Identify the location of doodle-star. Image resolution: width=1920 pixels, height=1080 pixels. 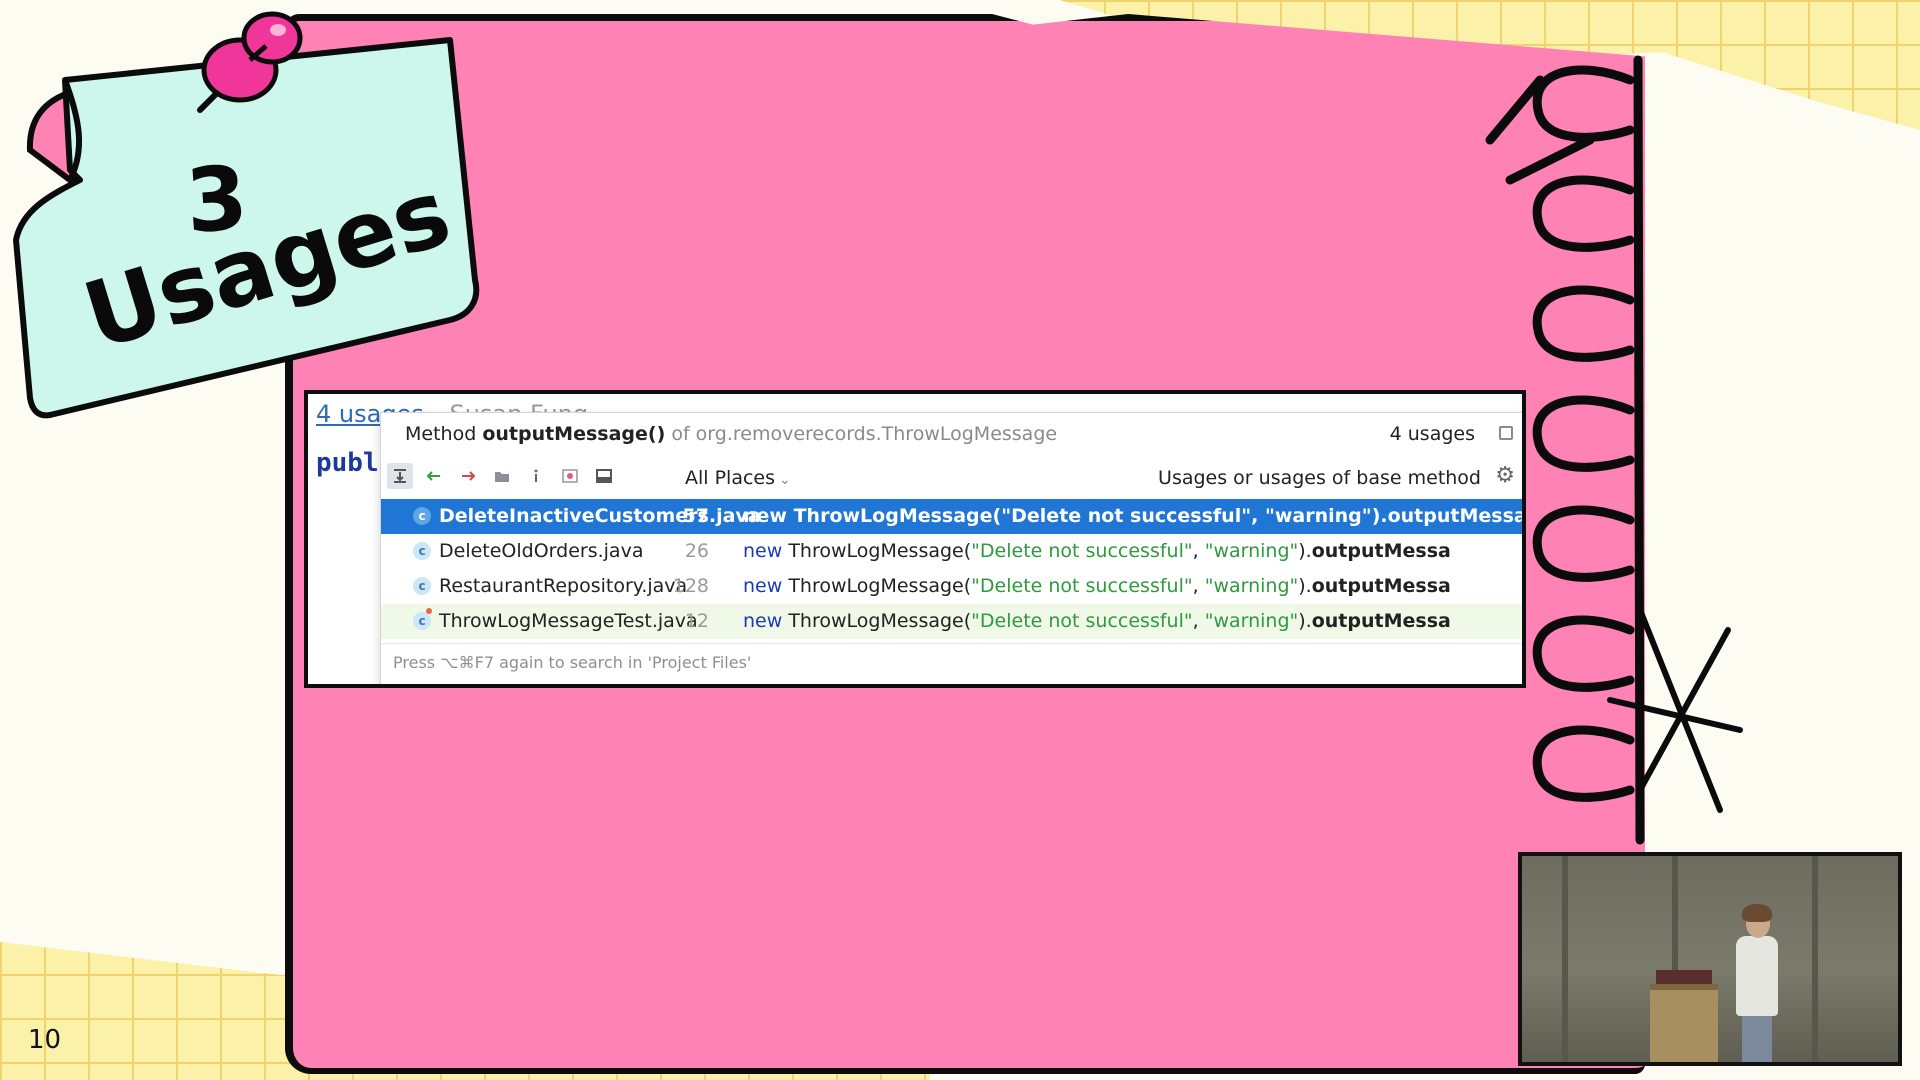
(1675, 710).